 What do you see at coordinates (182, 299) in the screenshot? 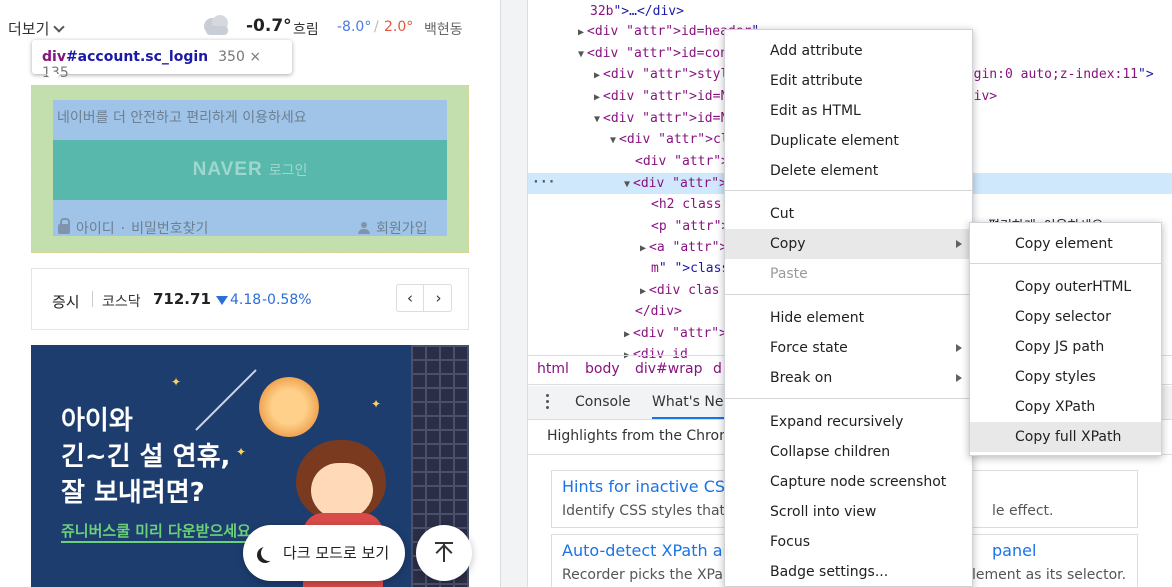
I see `stock-value: 712.71` at bounding box center [182, 299].